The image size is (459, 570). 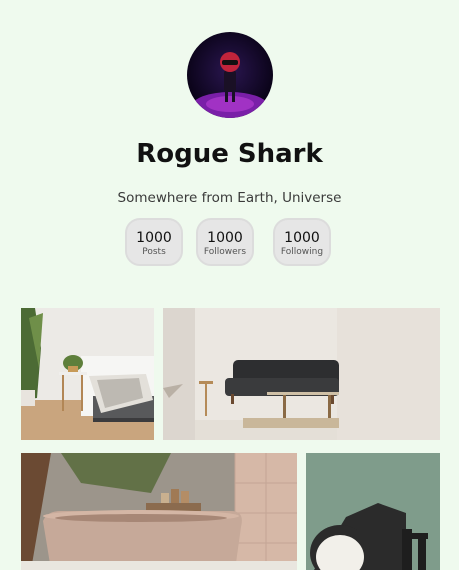 I want to click on stat-followers-value: 1000, so click(x=225, y=238).